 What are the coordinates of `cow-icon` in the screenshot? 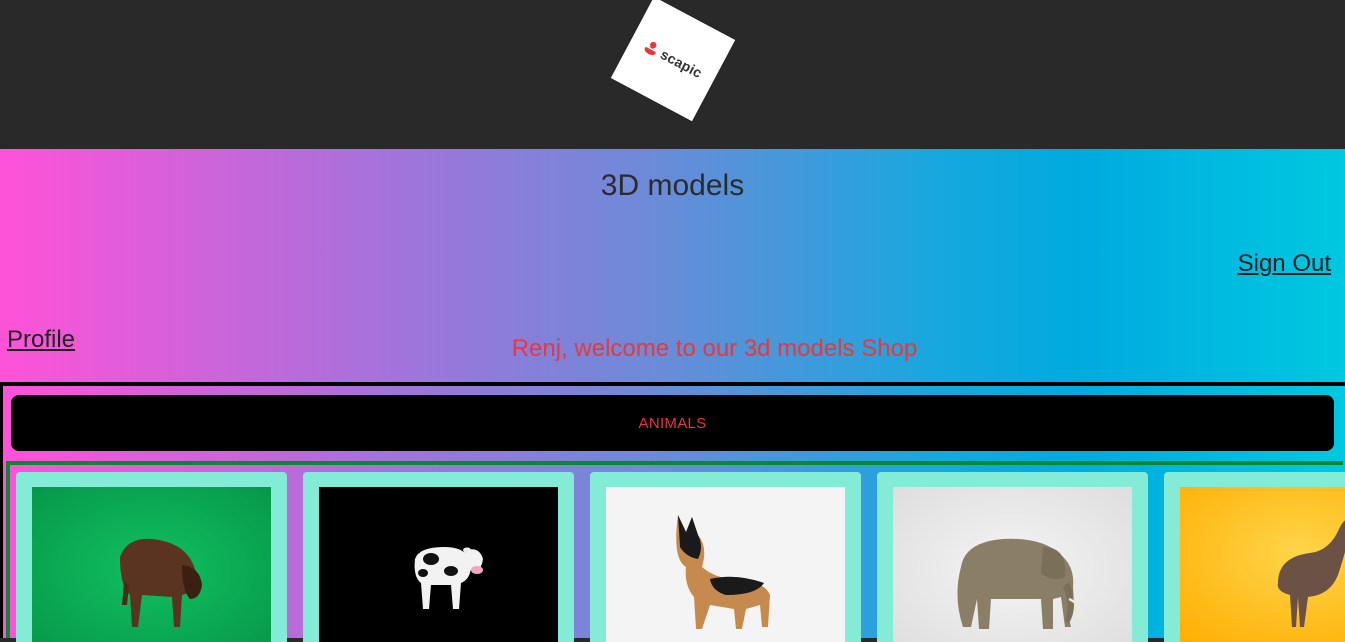 It's located at (438, 564).